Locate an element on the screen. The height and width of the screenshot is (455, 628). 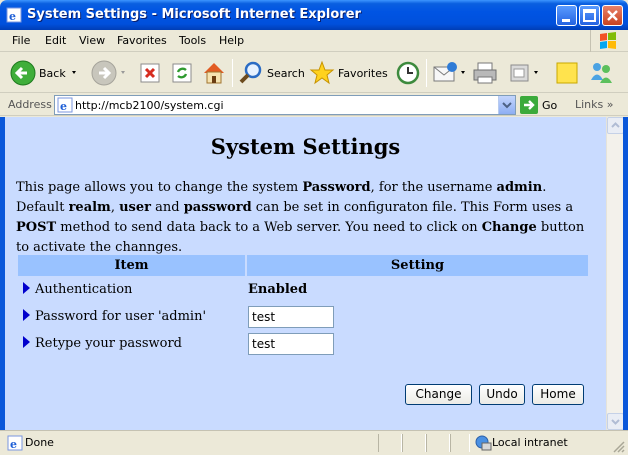
chevron-right-icon: » is located at coordinates (610, 104).